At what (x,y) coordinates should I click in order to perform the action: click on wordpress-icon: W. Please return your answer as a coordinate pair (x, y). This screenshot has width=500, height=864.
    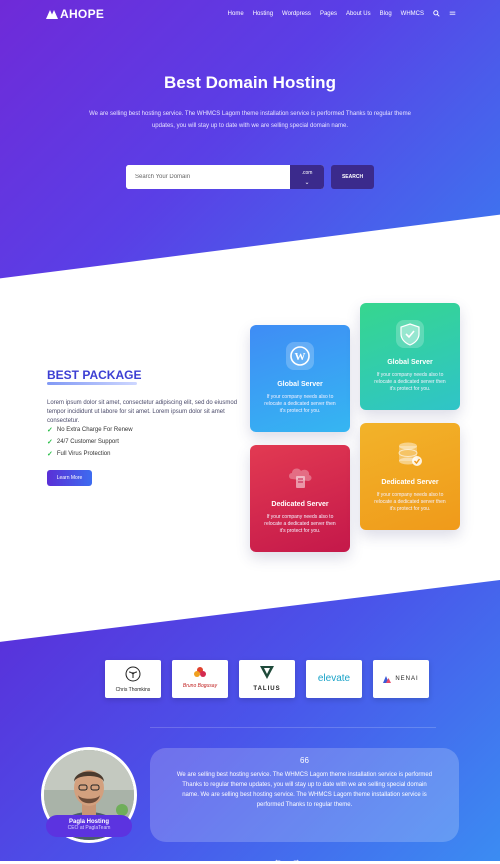
    Looking at the image, I should click on (300, 356).